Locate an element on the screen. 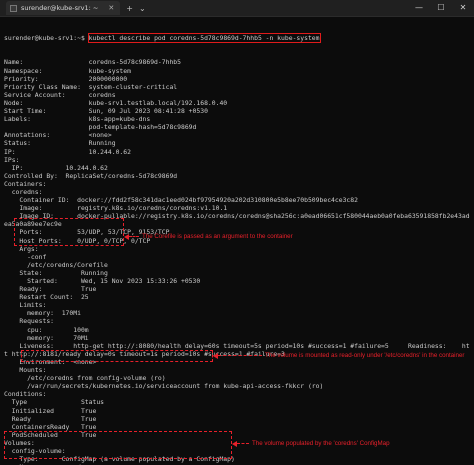  window-controls: — ☐ ✕ is located at coordinates (441, 8).